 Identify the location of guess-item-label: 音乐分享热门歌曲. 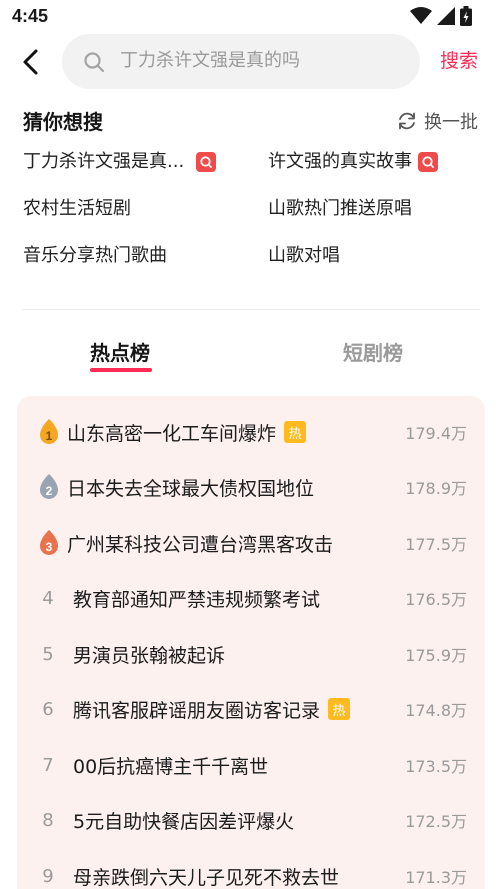
(95, 255).